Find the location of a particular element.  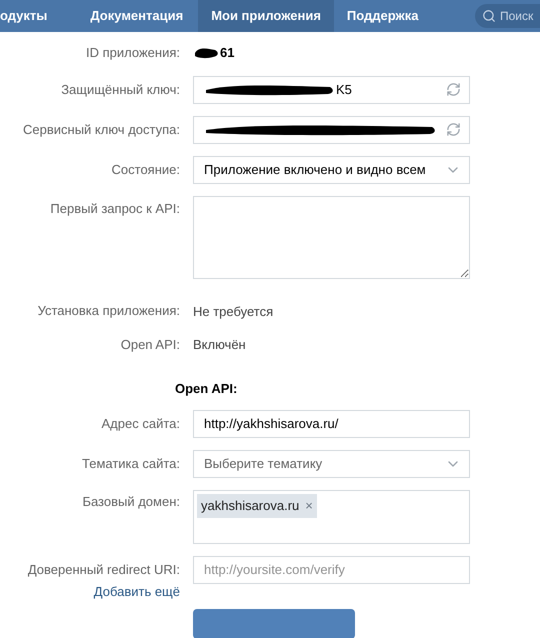

field-label: Базовый домен: is located at coordinates (131, 502).